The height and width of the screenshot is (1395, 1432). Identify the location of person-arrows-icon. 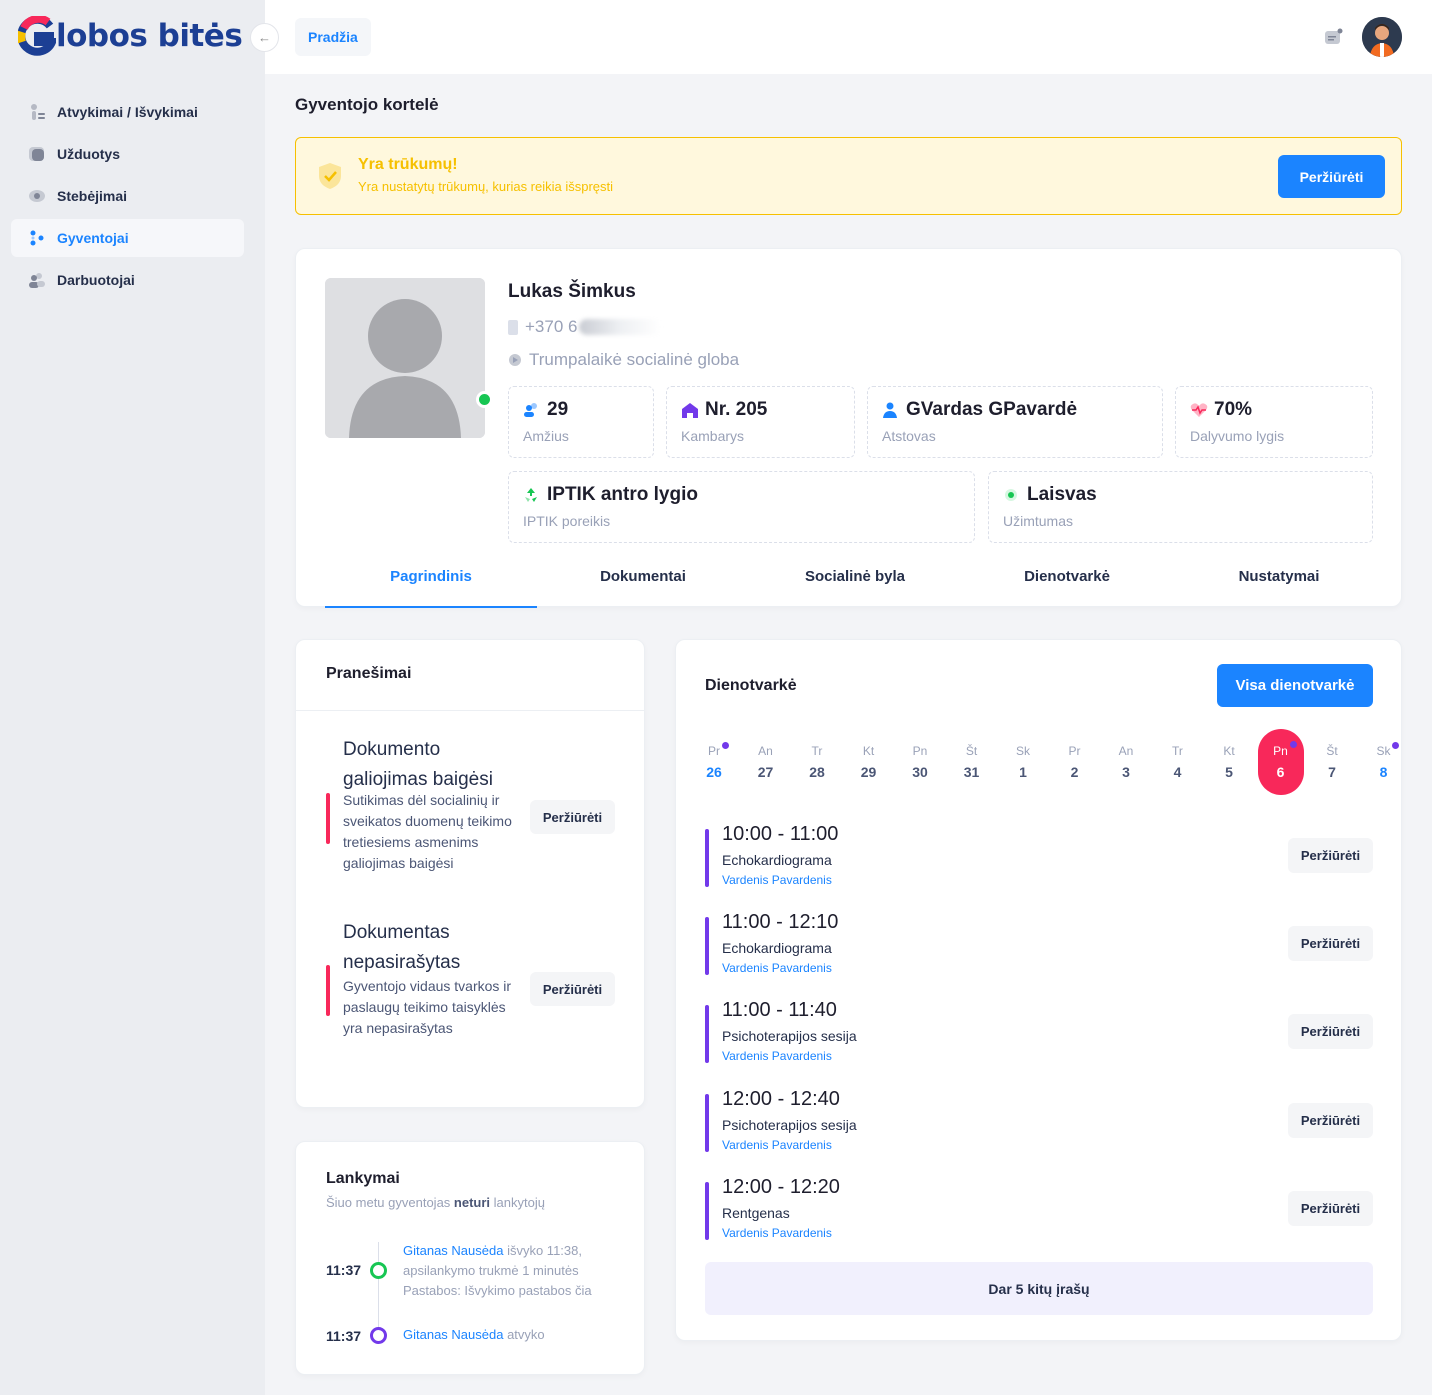
(37, 112).